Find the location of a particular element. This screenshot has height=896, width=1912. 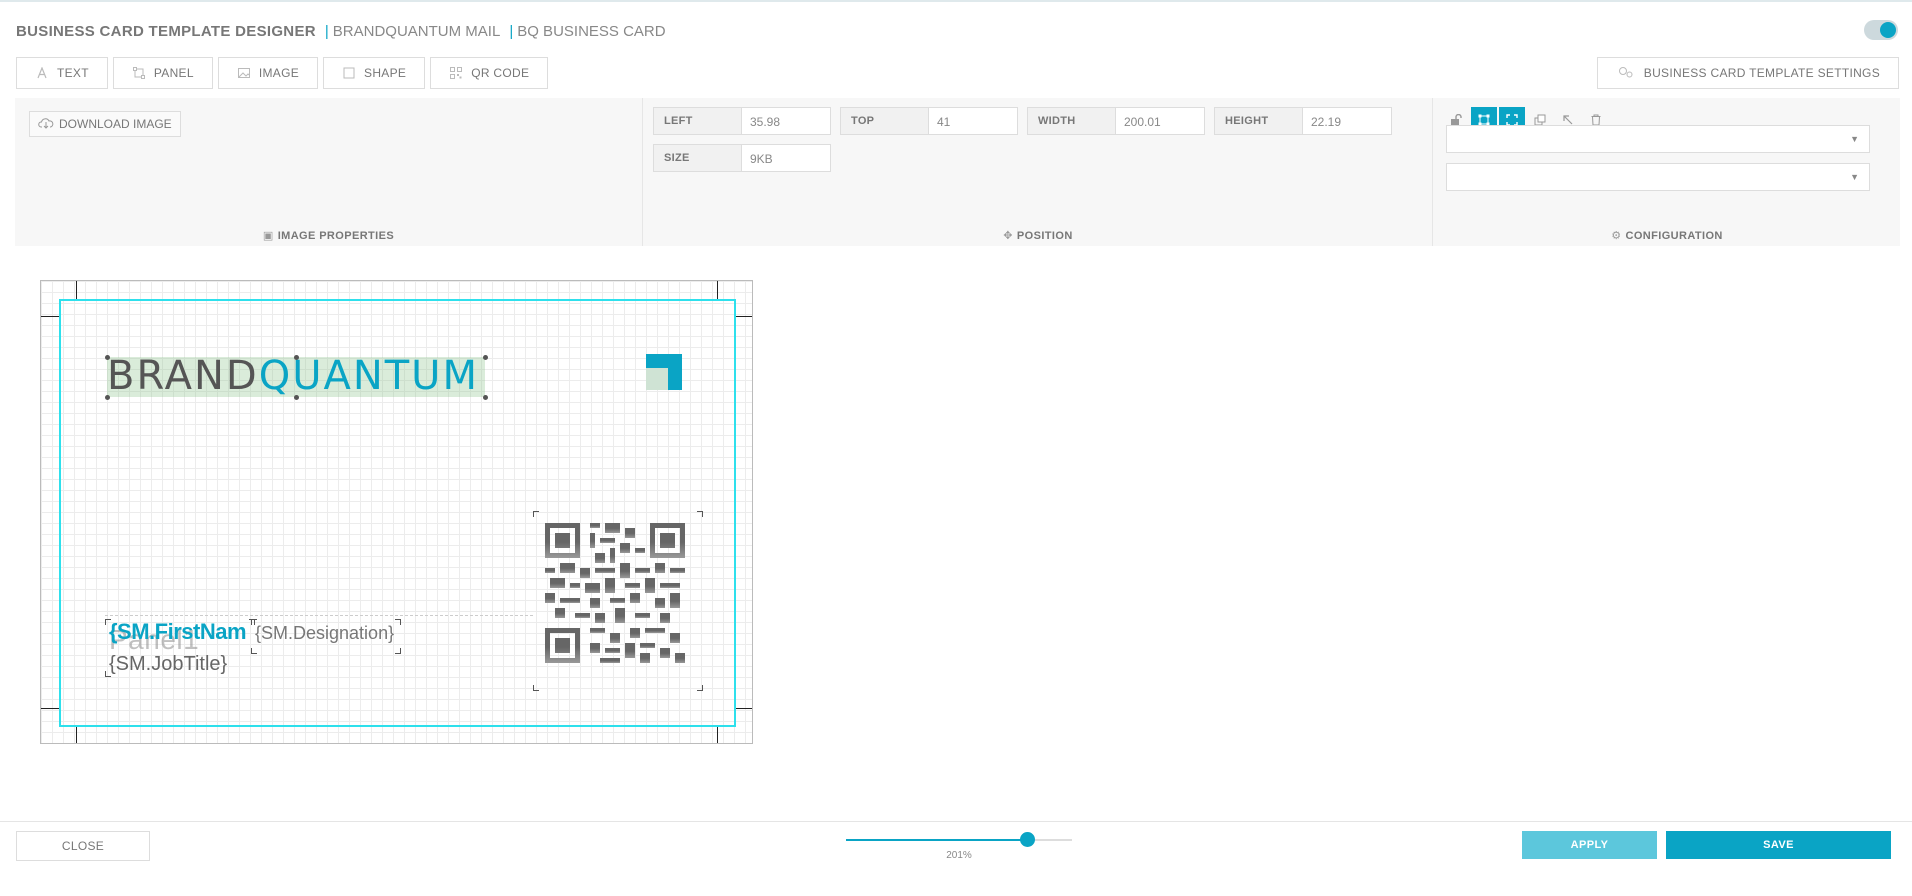

apply-button: APPLY is located at coordinates (1589, 845).